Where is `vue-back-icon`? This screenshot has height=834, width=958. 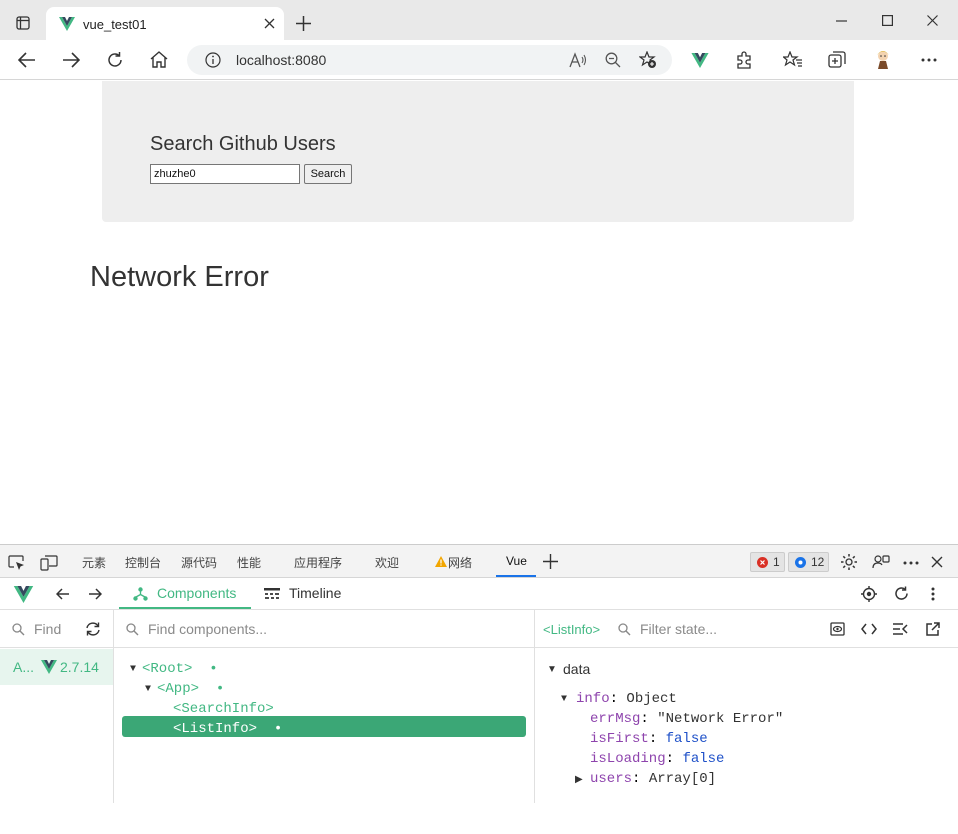
vue-back-icon is located at coordinates (63, 594).